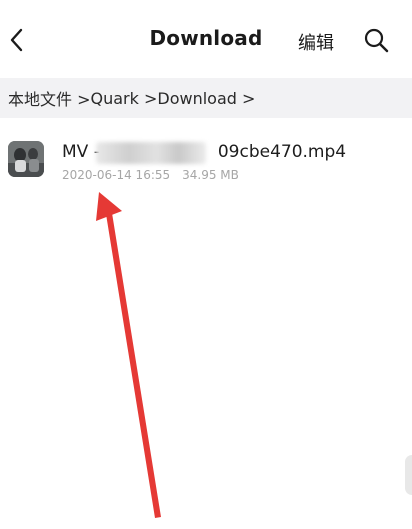  Describe the element at coordinates (210, 175) in the screenshot. I see `file-size: 34.95 MB` at that location.